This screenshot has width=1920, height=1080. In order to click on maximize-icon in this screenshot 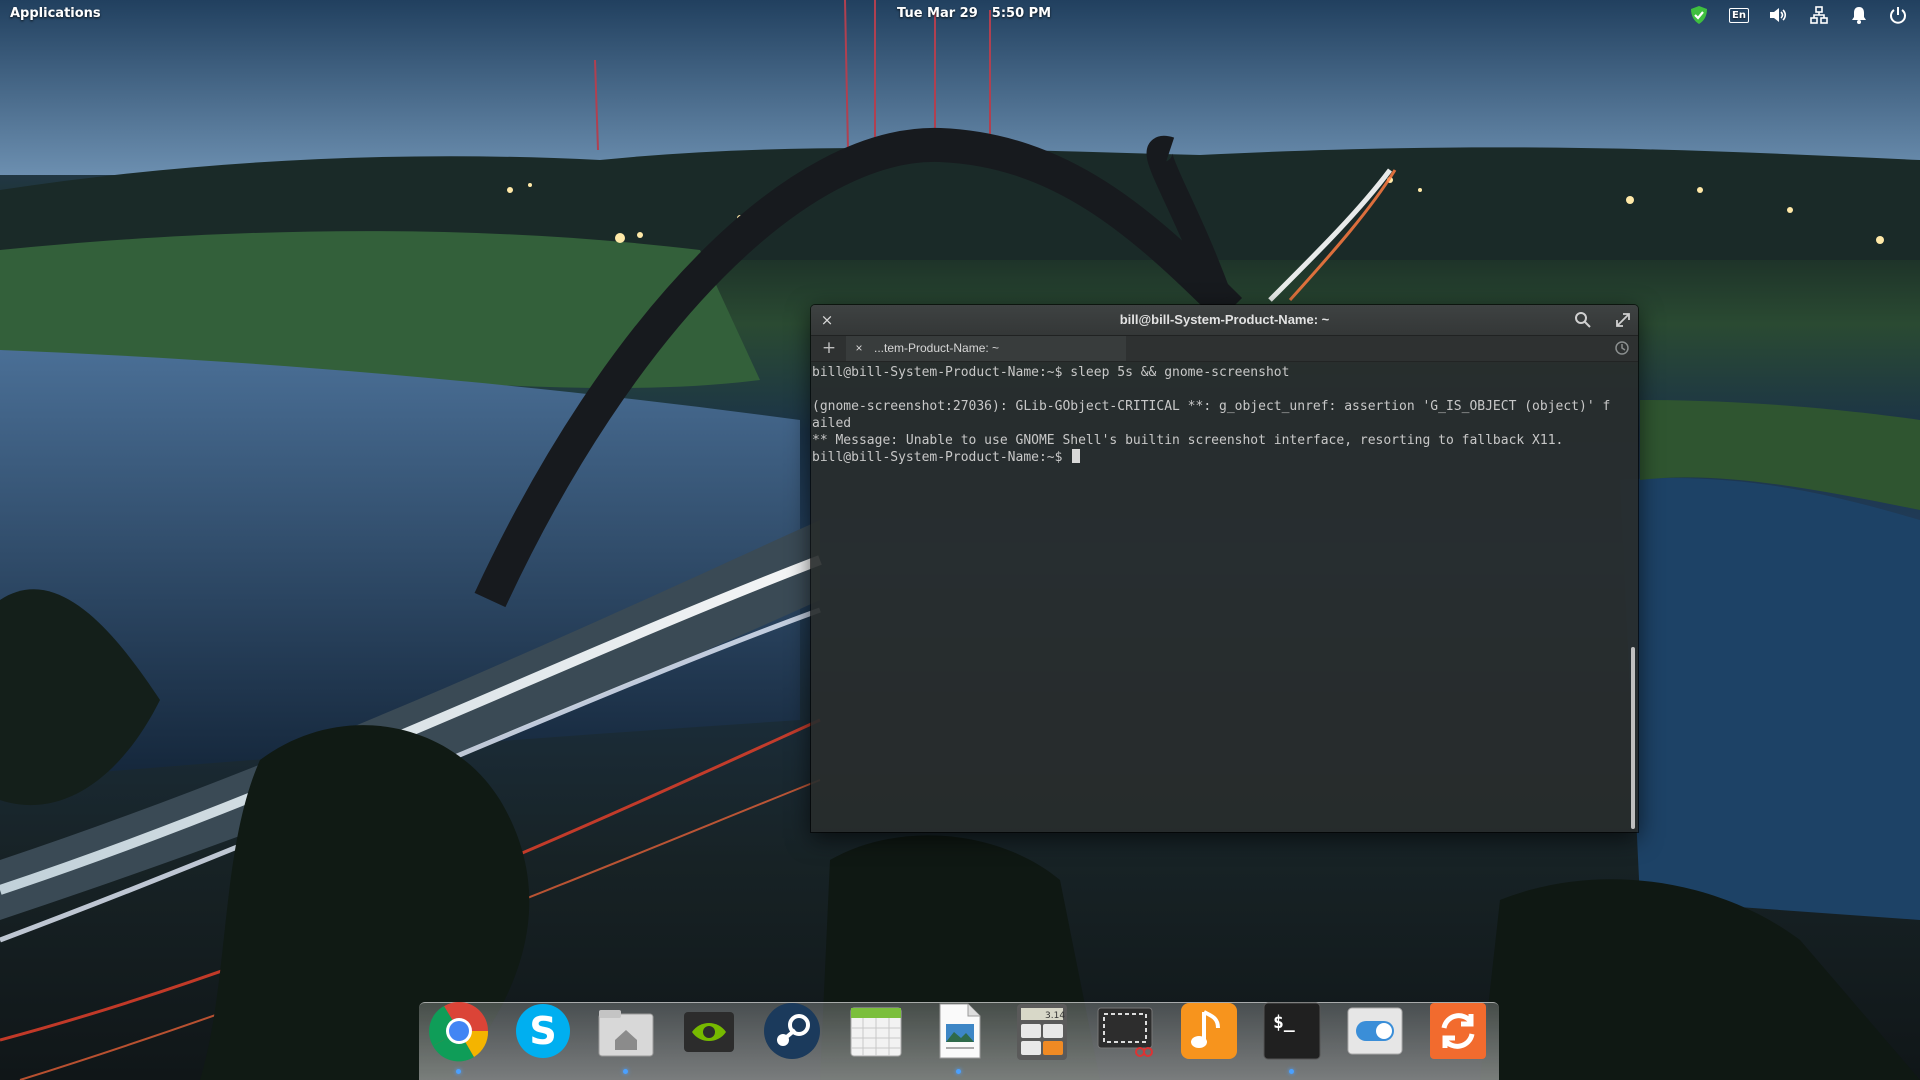, I will do `click(1623, 320)`.